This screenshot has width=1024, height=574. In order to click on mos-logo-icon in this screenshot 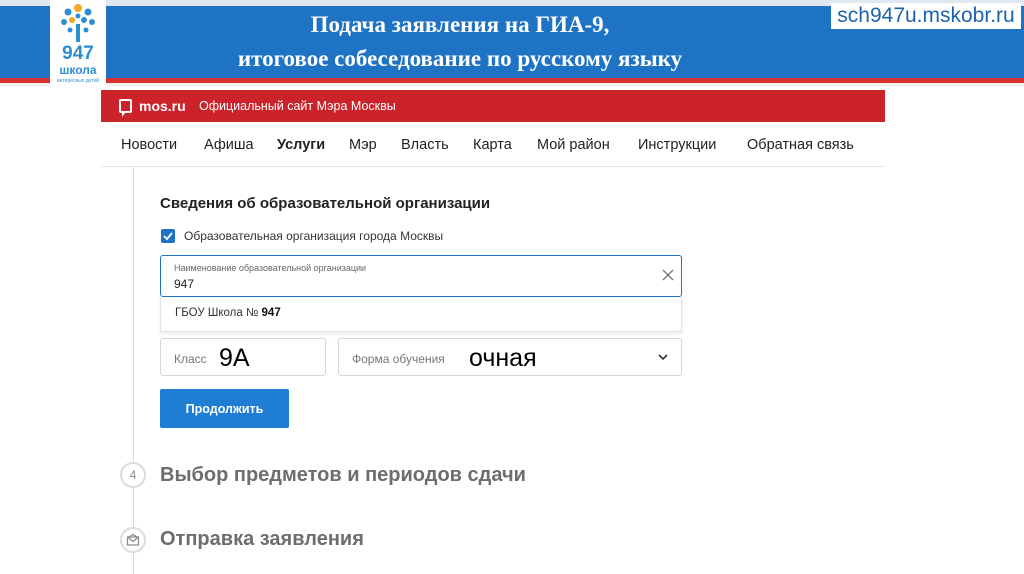, I will do `click(125, 108)`.